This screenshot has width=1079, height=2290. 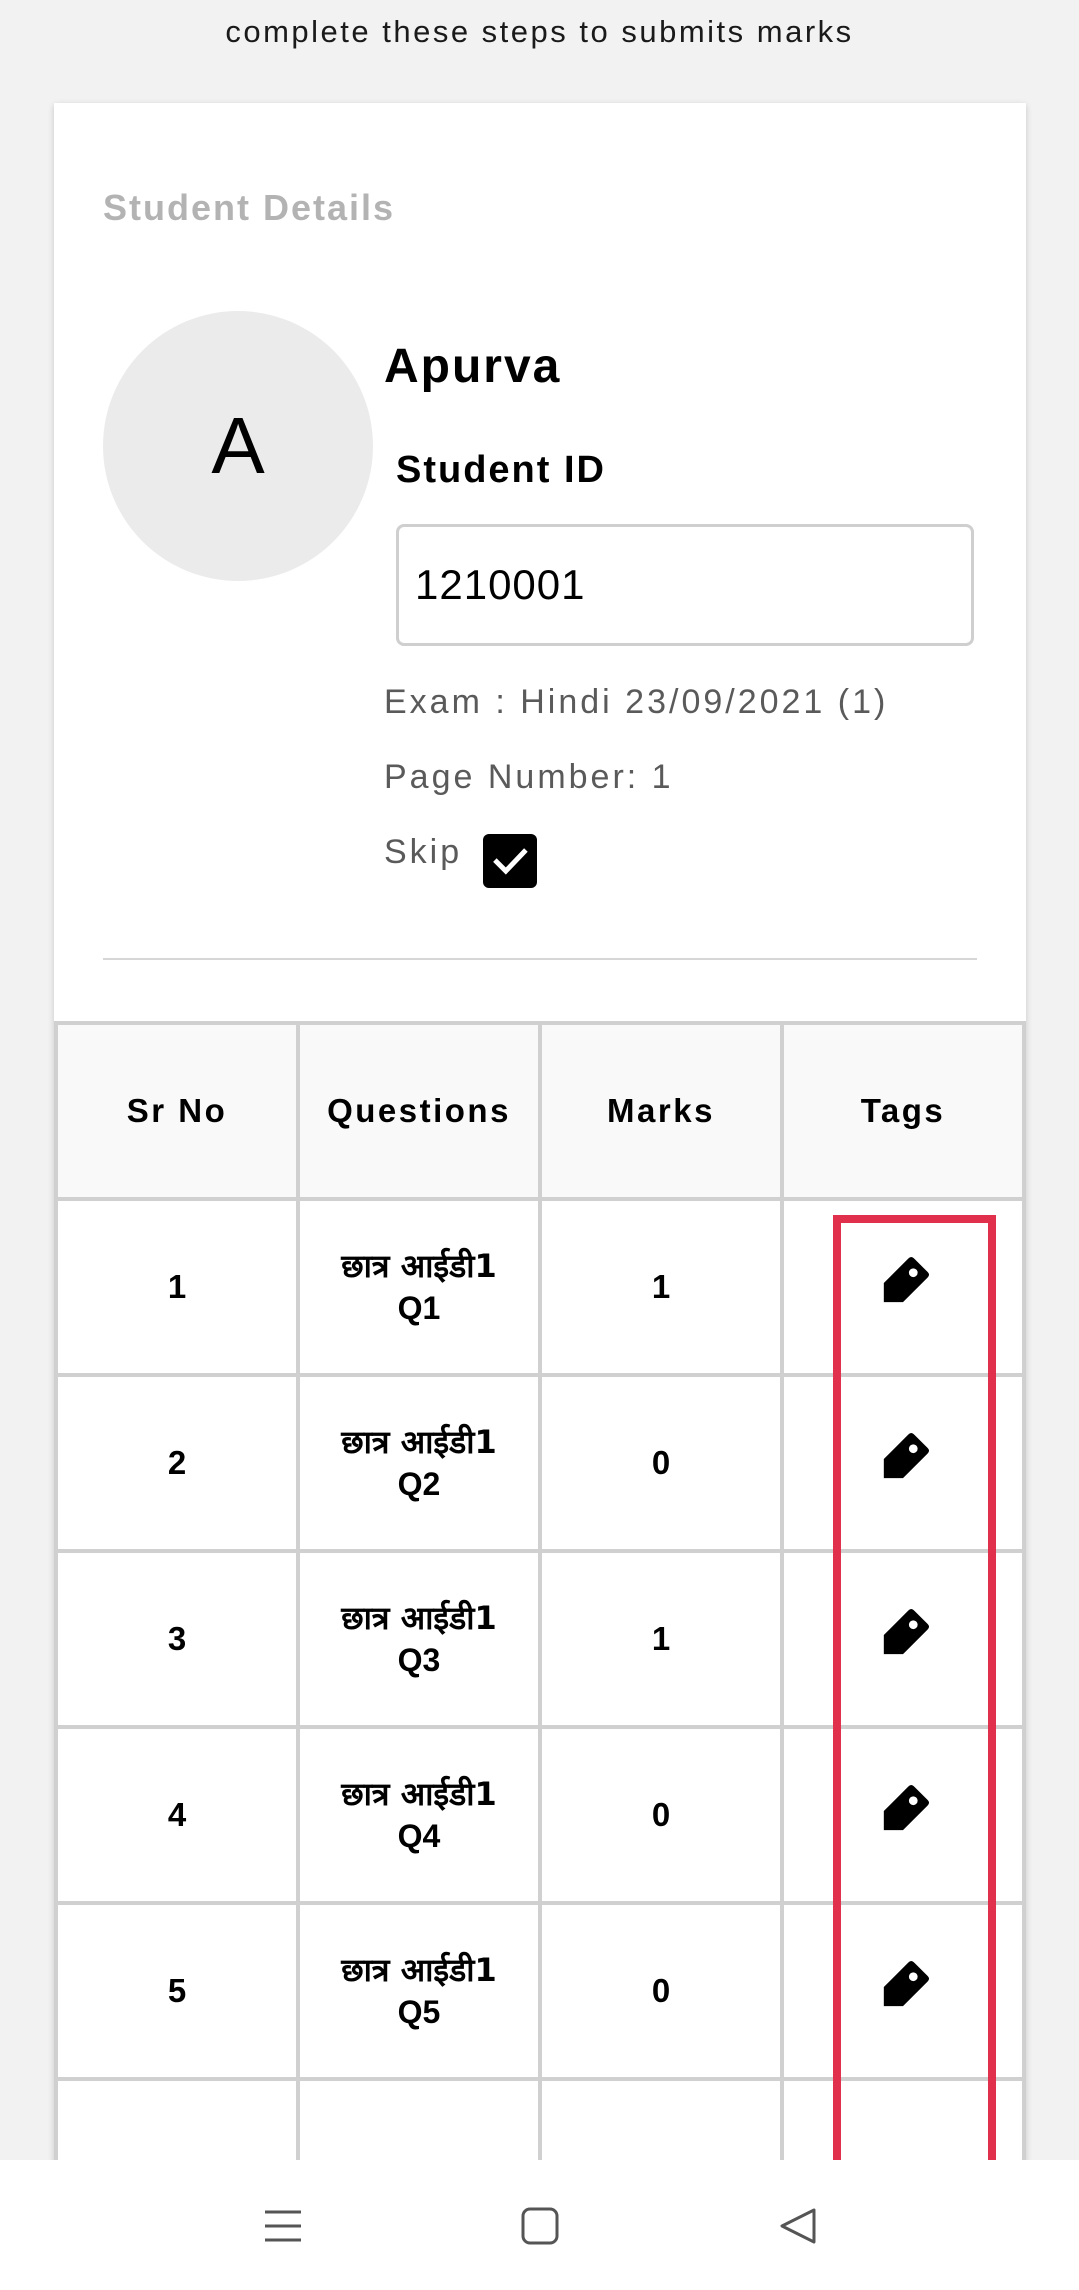 I want to click on home-icon, so click(x=540, y=2226).